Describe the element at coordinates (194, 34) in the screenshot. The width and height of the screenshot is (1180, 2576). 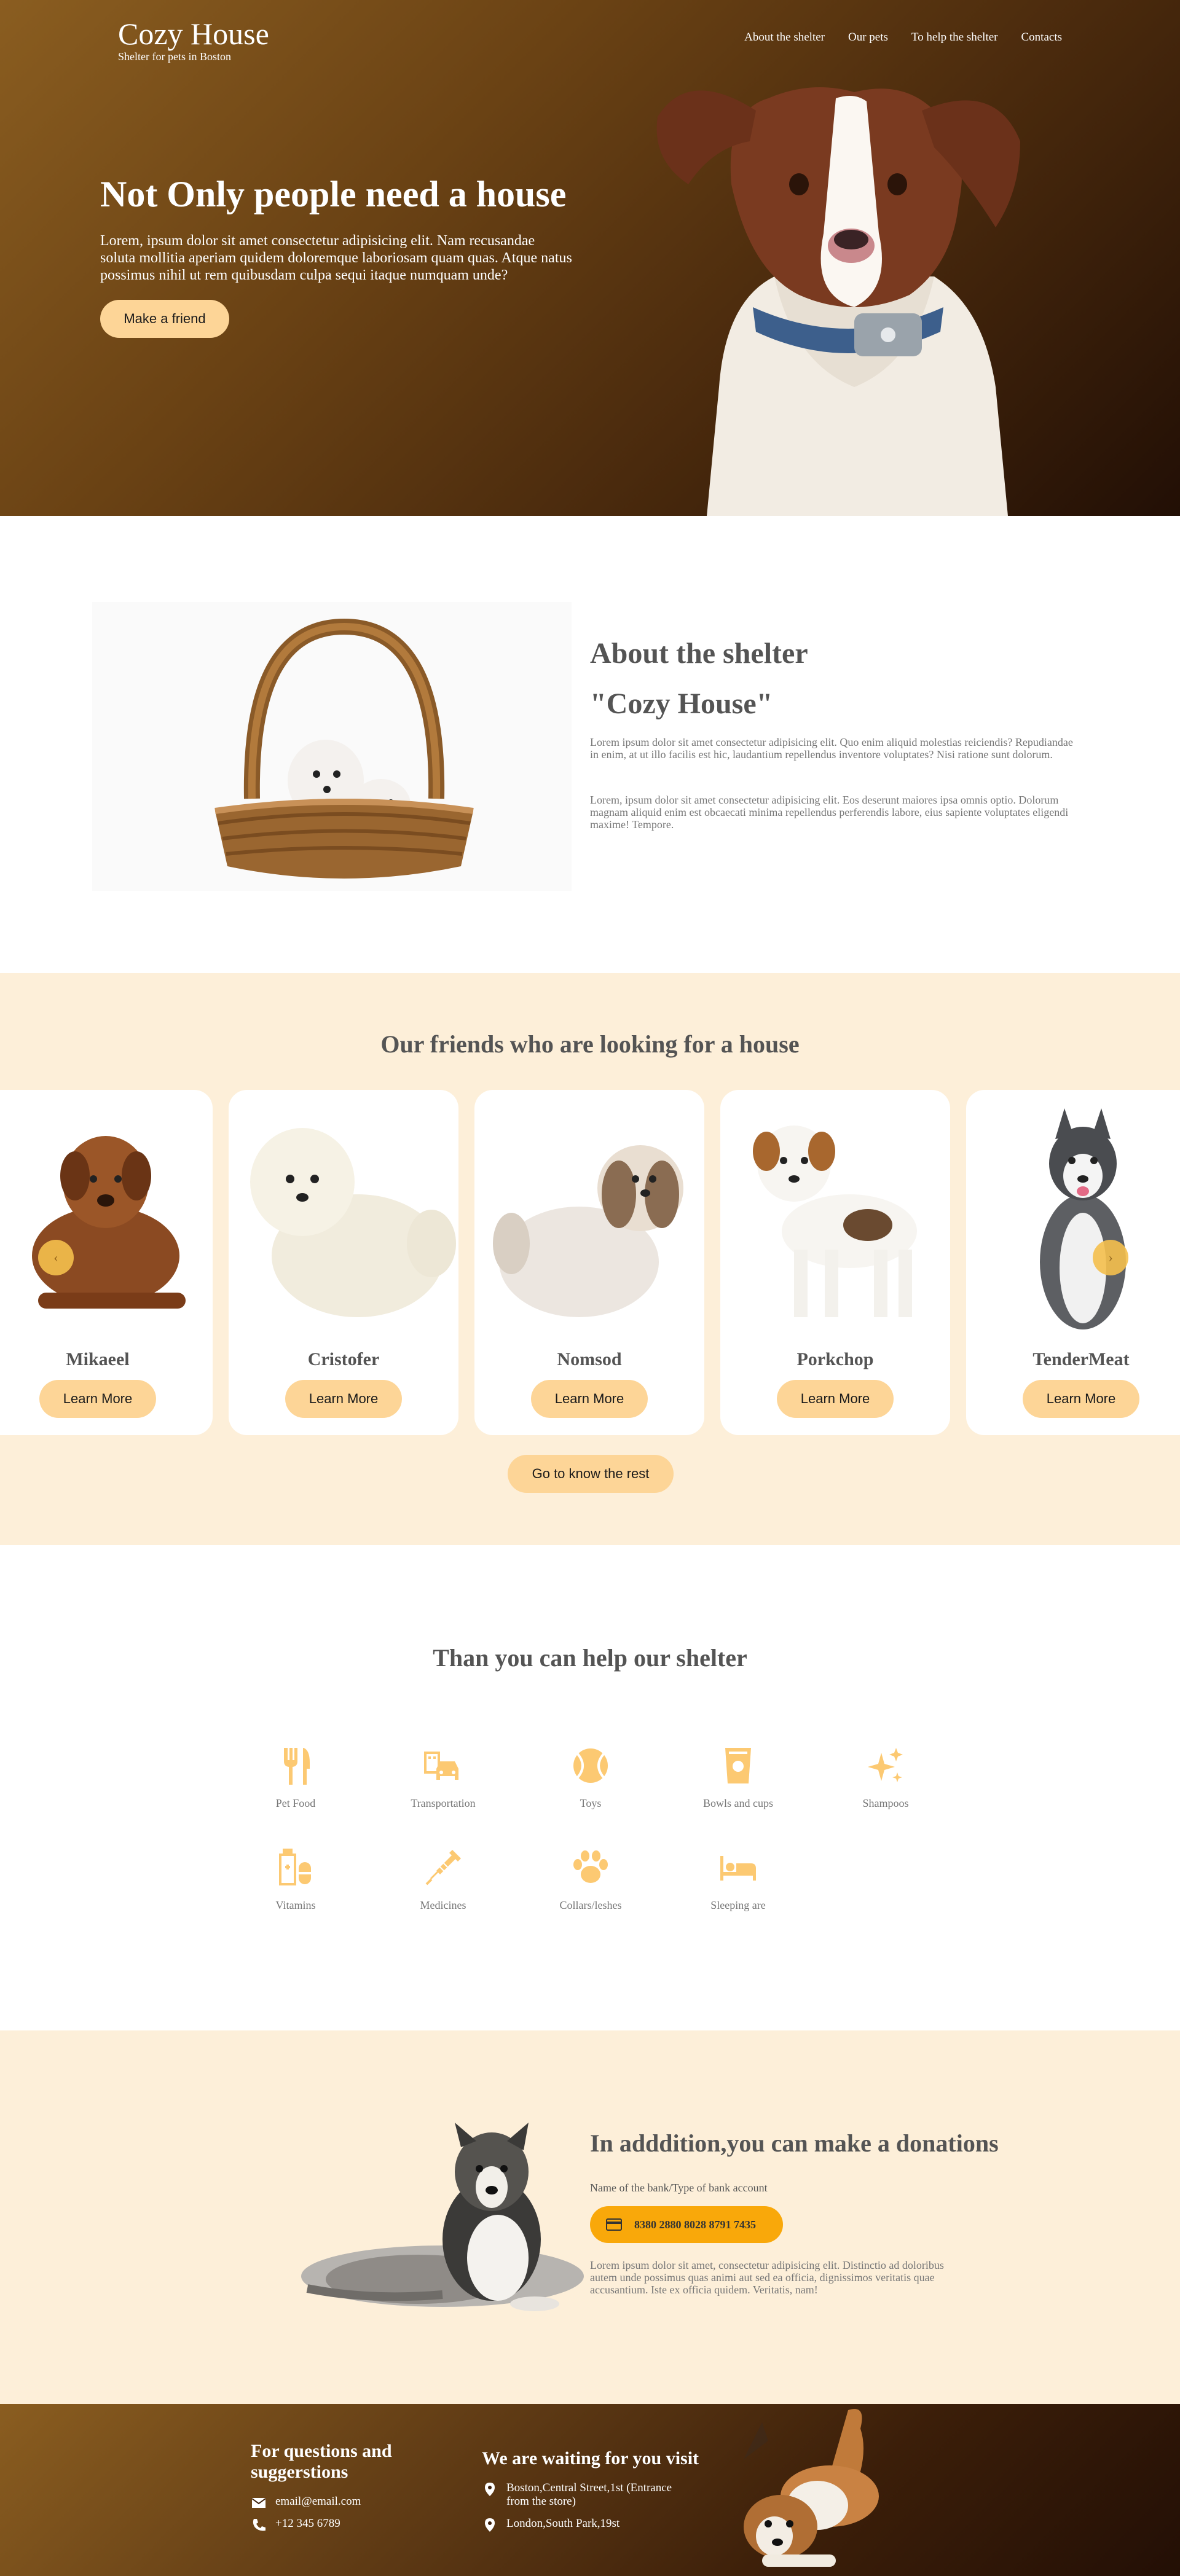
I see `logo-name: Cozy House` at that location.